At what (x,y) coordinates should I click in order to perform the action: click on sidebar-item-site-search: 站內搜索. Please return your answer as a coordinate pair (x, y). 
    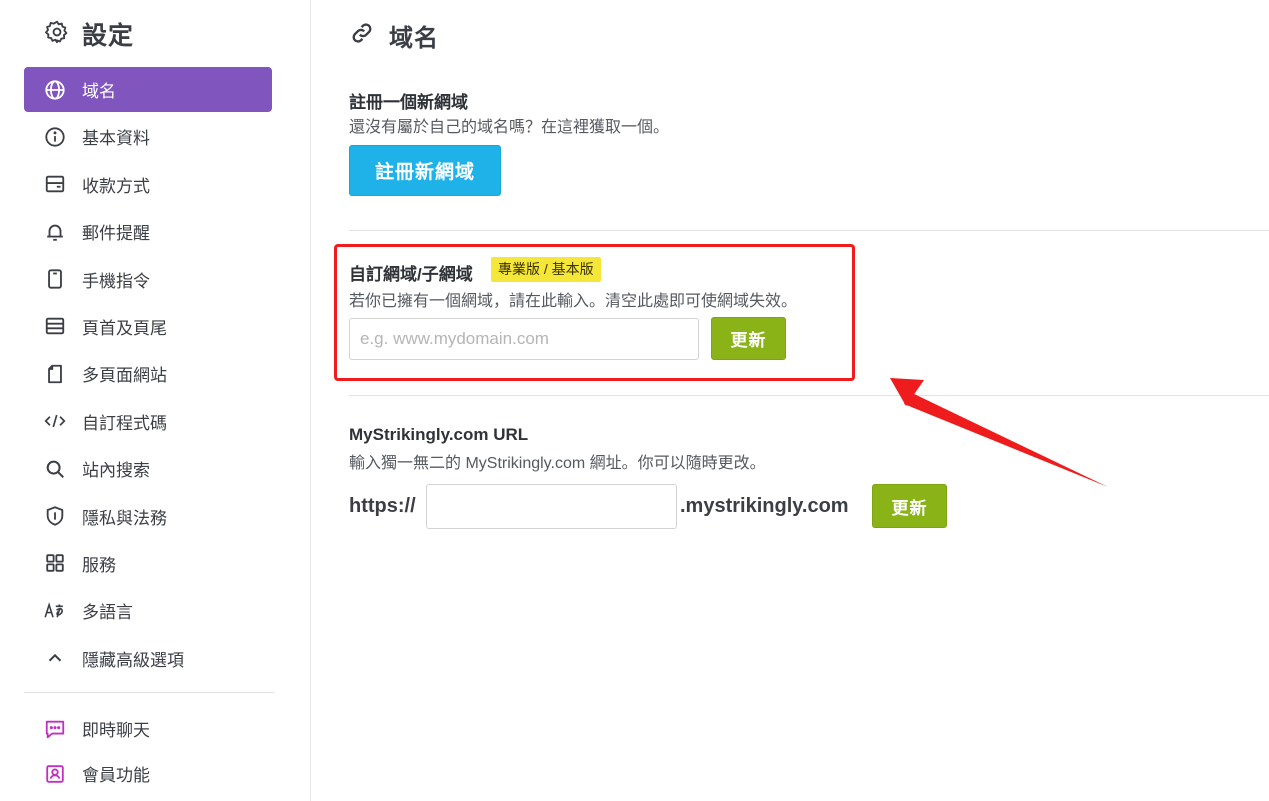
    Looking at the image, I should click on (148, 468).